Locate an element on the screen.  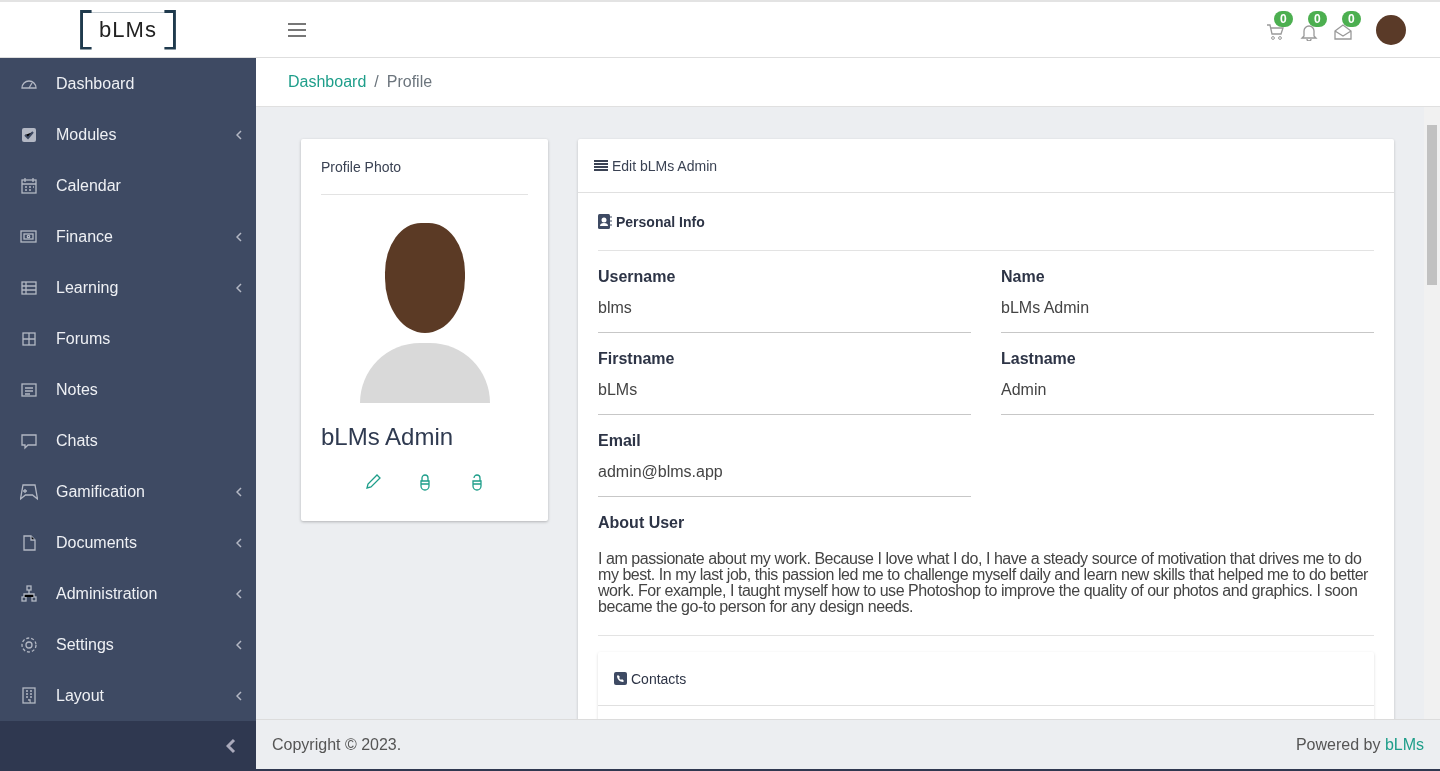
profile-name: bLMs Admin is located at coordinates (388, 437).